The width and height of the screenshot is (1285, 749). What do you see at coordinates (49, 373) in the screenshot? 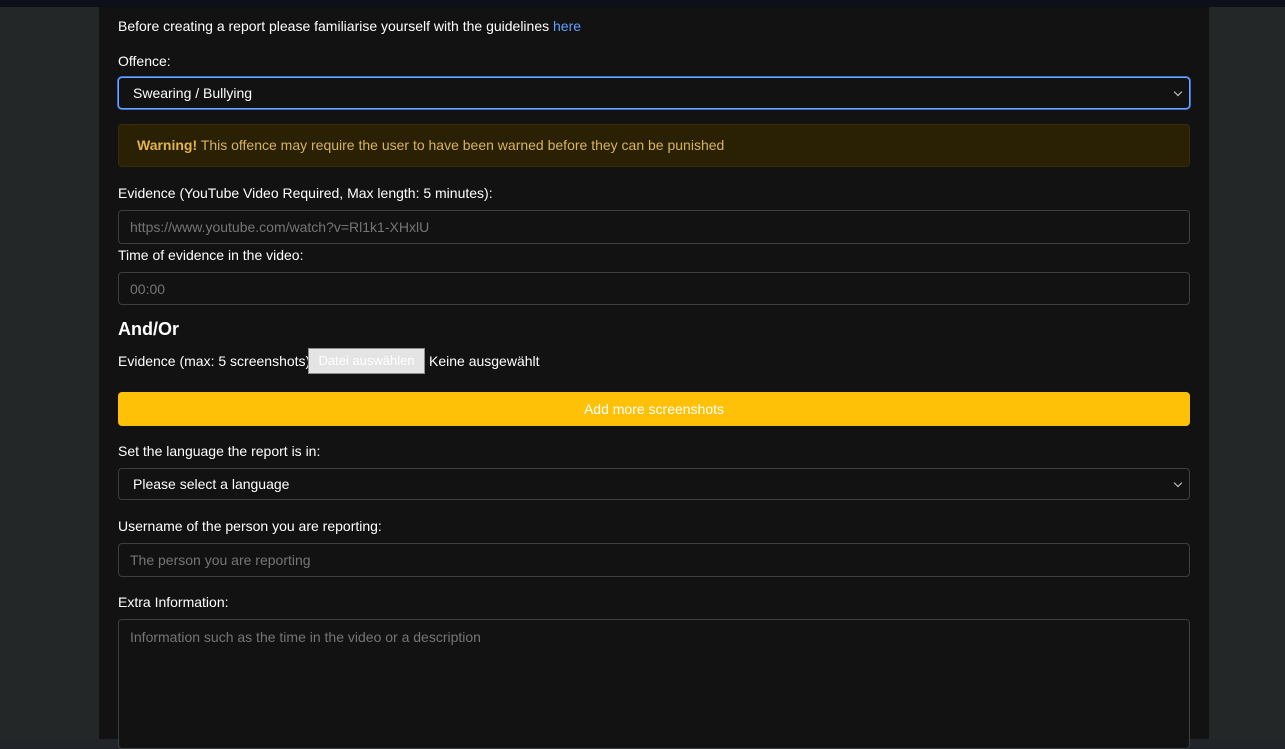
I see `page-margin-left` at bounding box center [49, 373].